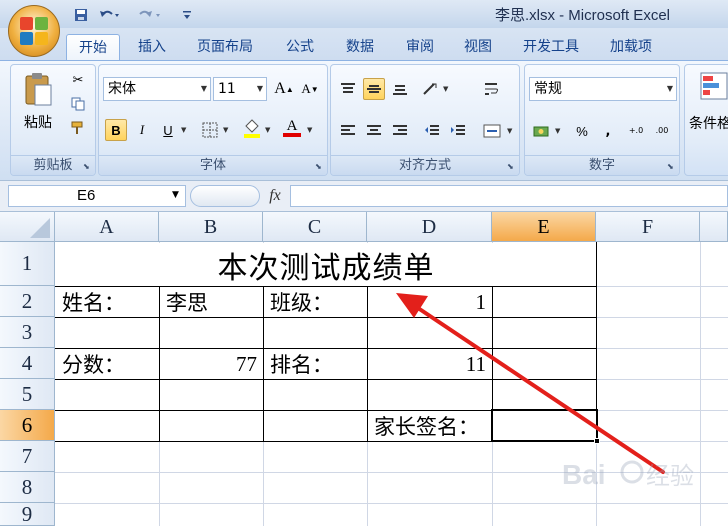  I want to click on office-button, so click(34, 31).